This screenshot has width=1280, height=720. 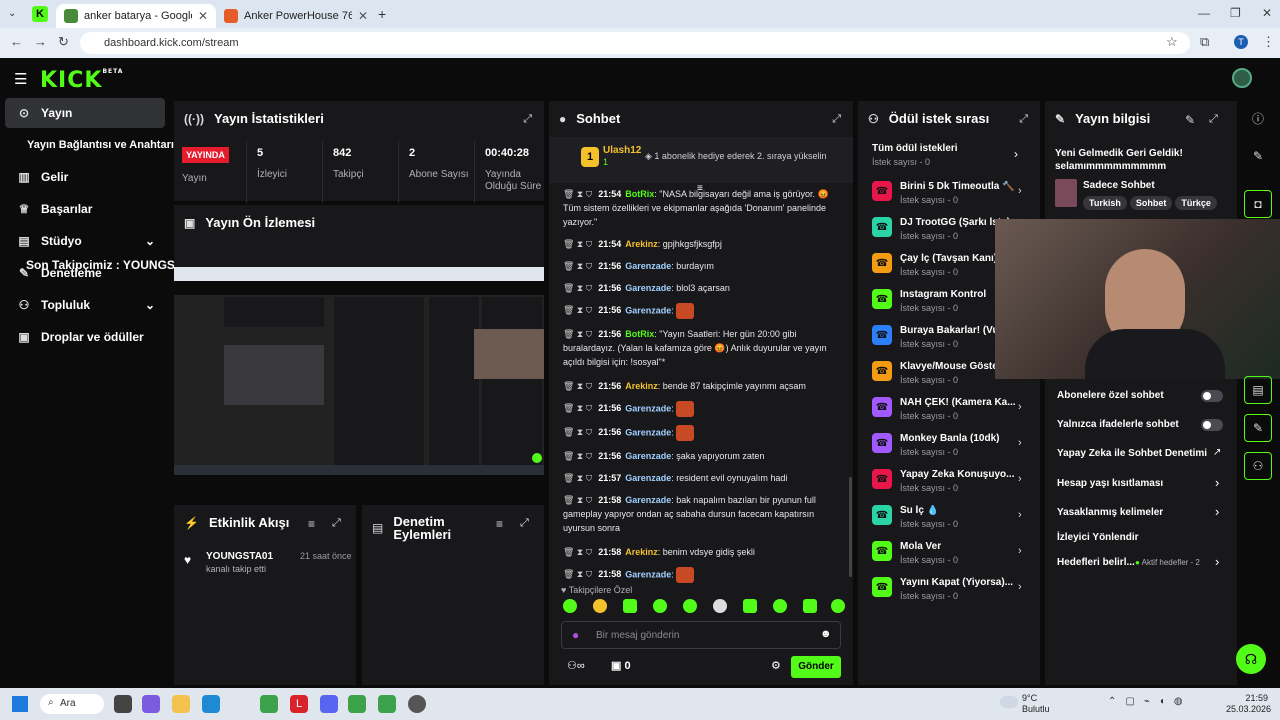 I want to click on tab-google-shopping: anker batarya - Google Alışveriş ✕, so click(x=136, y=16).